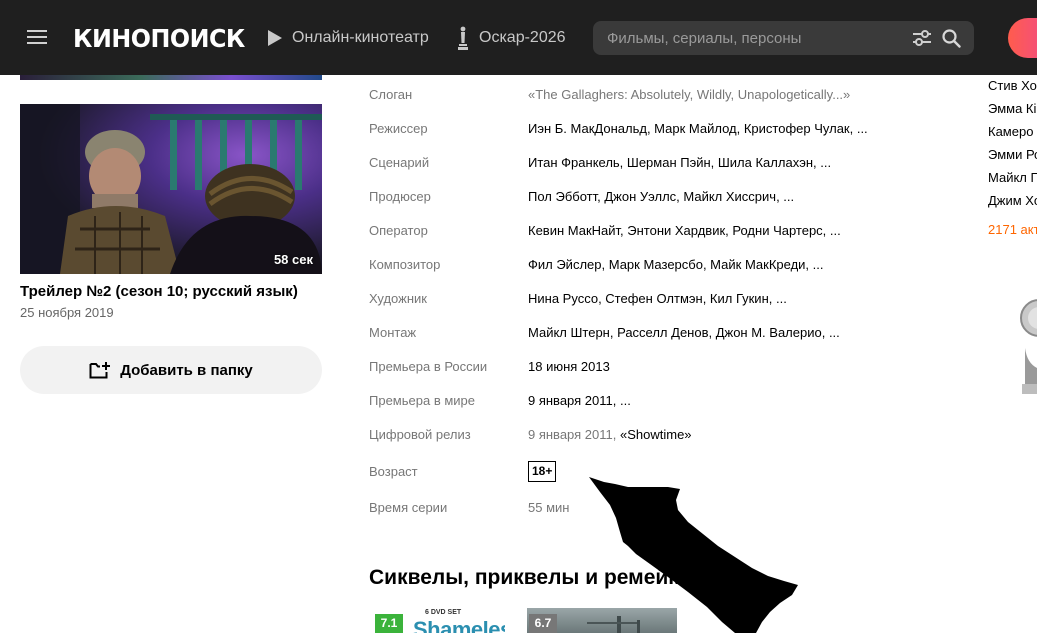 The width and height of the screenshot is (1037, 633). I want to click on trailer-title: Трейлер №2 (сезон 10; русский язык), so click(159, 291).